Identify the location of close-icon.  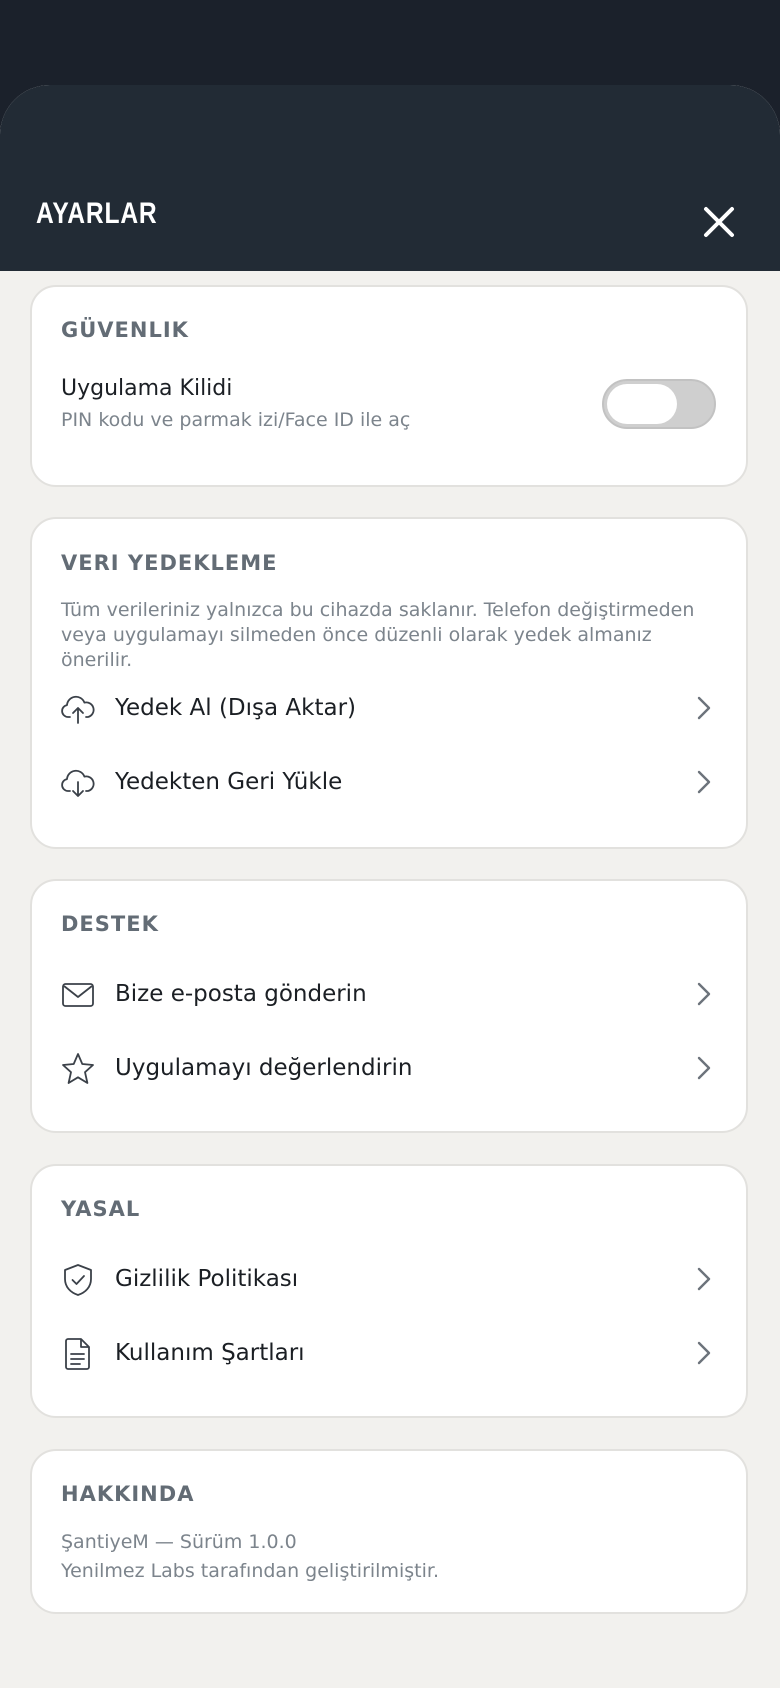
(719, 222).